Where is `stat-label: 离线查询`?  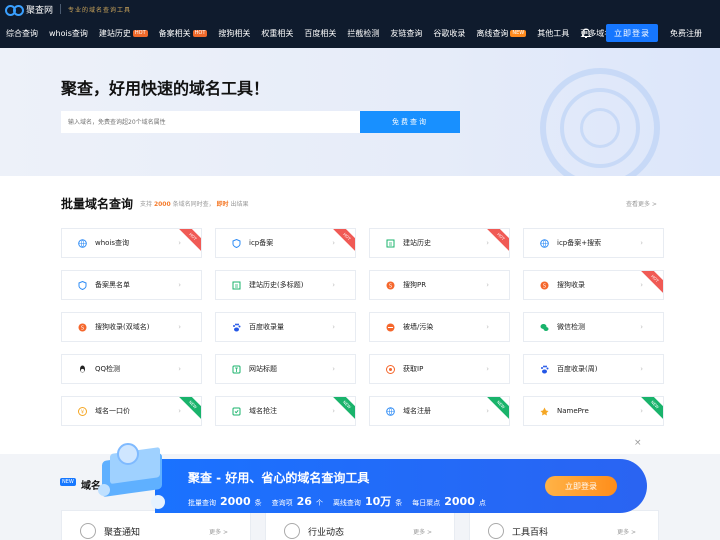
stat-label: 离线查询 is located at coordinates (346, 503).